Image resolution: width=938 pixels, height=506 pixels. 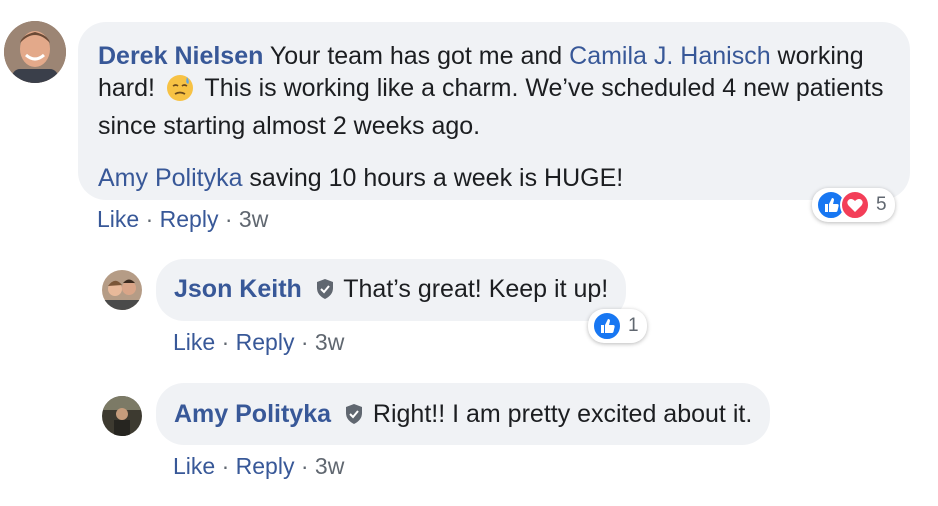 I want to click on reply-author: Amy Polityka, so click(x=252, y=414).